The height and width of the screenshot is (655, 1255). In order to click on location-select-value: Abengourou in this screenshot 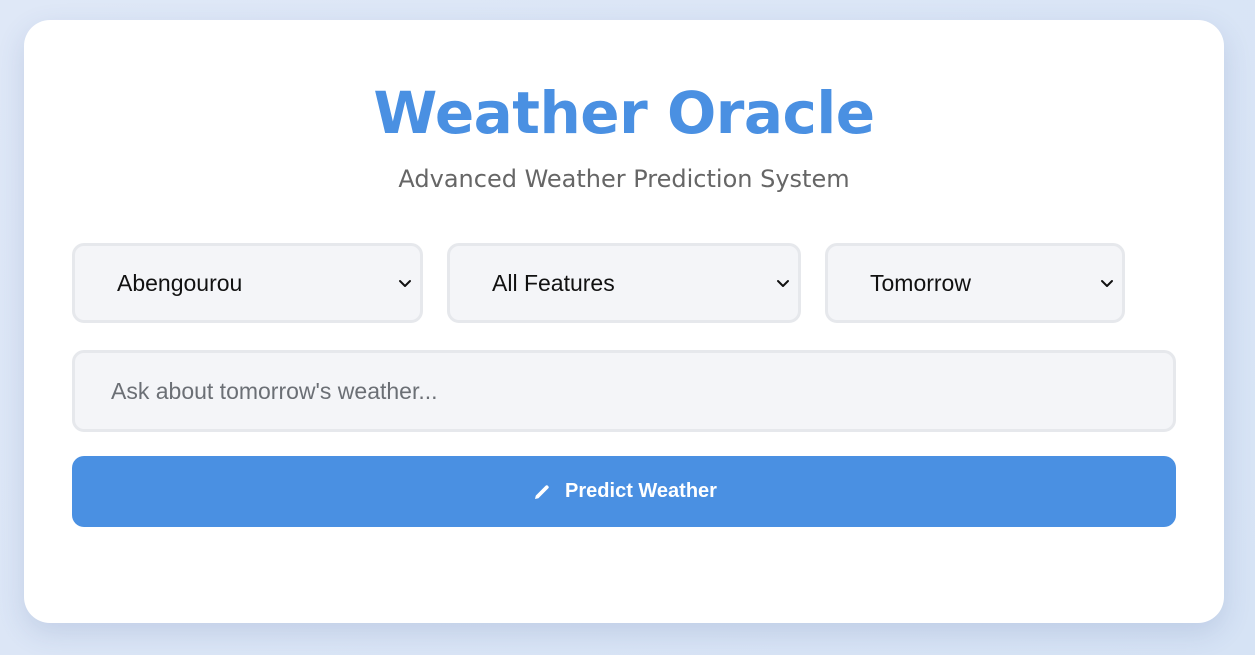, I will do `click(180, 283)`.